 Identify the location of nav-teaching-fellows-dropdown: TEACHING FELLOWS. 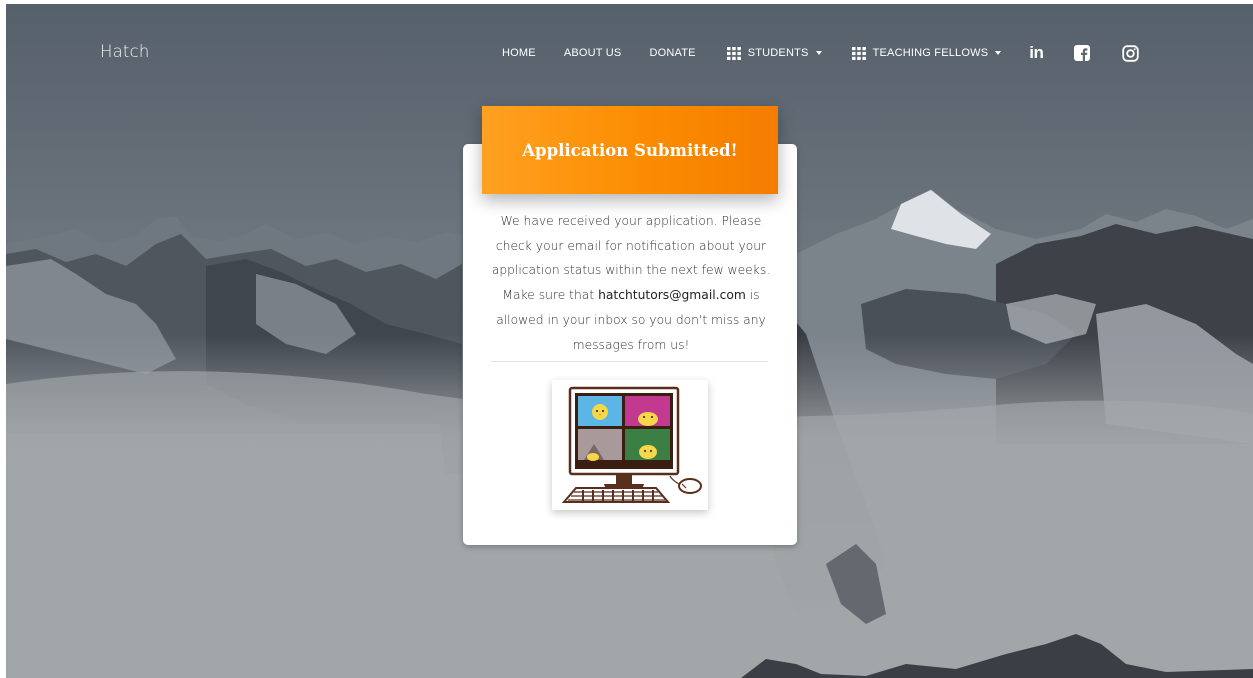
(926, 53).